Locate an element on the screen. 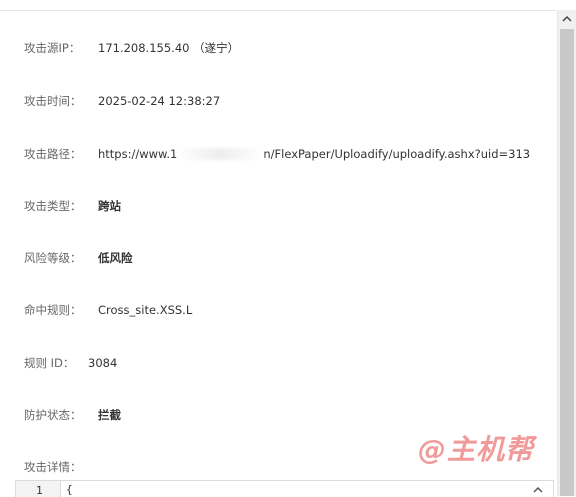  scrollbar-thumb is located at coordinates (567, 262).